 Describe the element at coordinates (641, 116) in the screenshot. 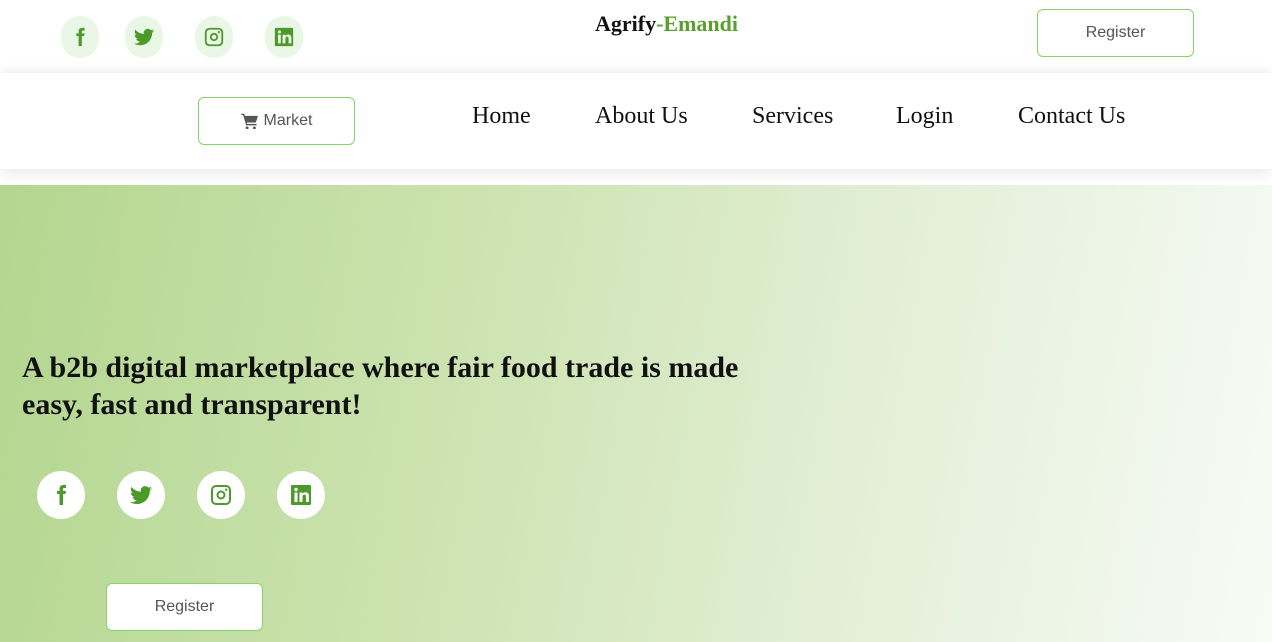

I see `nav-link-about-us: About Us` at that location.